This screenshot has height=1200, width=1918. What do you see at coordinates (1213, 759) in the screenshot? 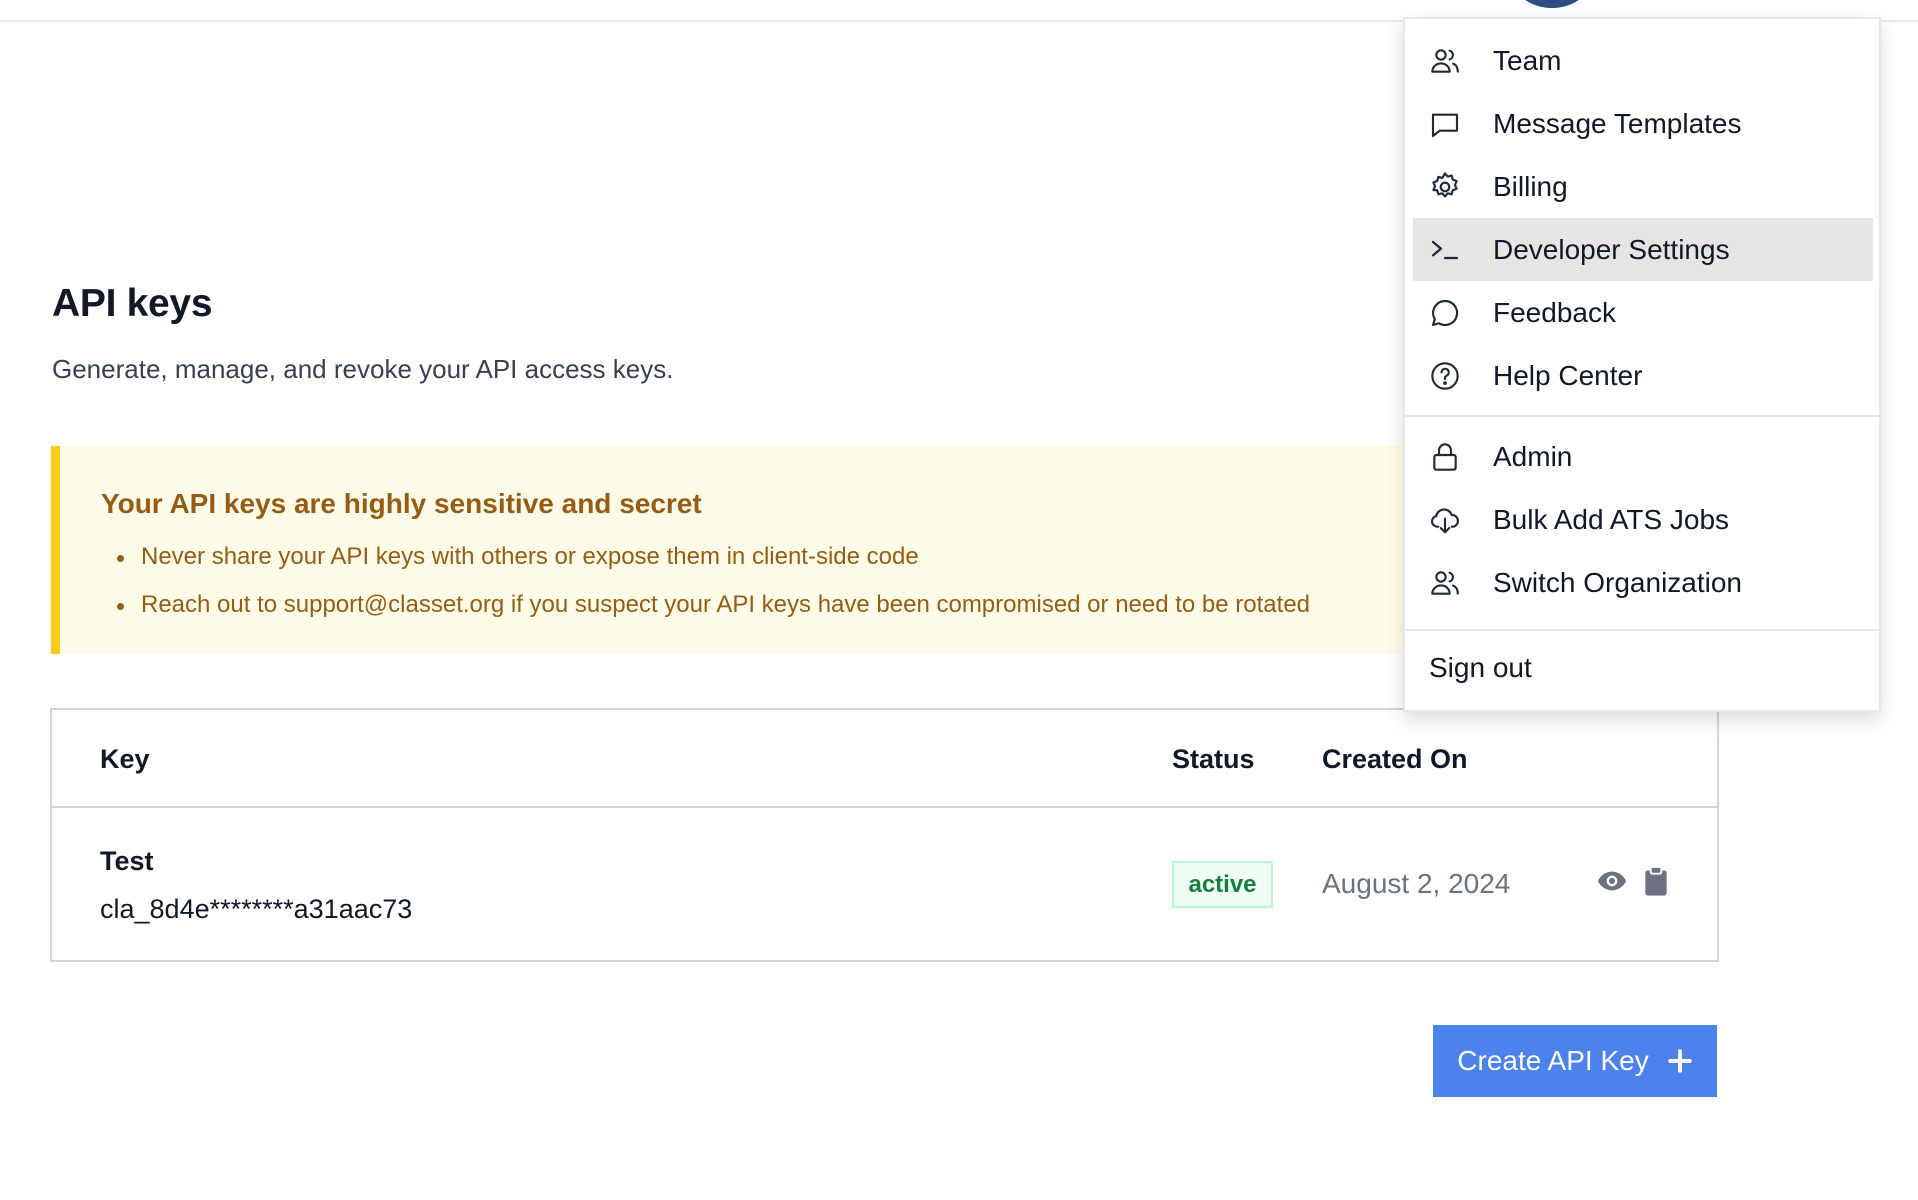
I see `column-header-status: Status` at bounding box center [1213, 759].